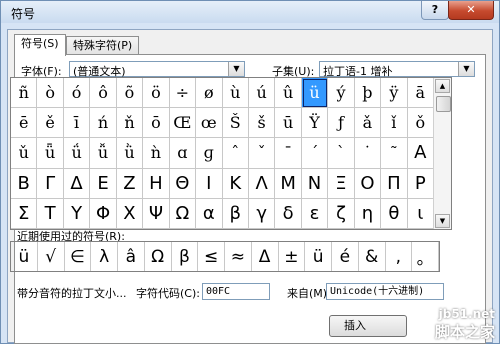  What do you see at coordinates (209, 213) in the screenshot?
I see `symbol-cell: α` at bounding box center [209, 213].